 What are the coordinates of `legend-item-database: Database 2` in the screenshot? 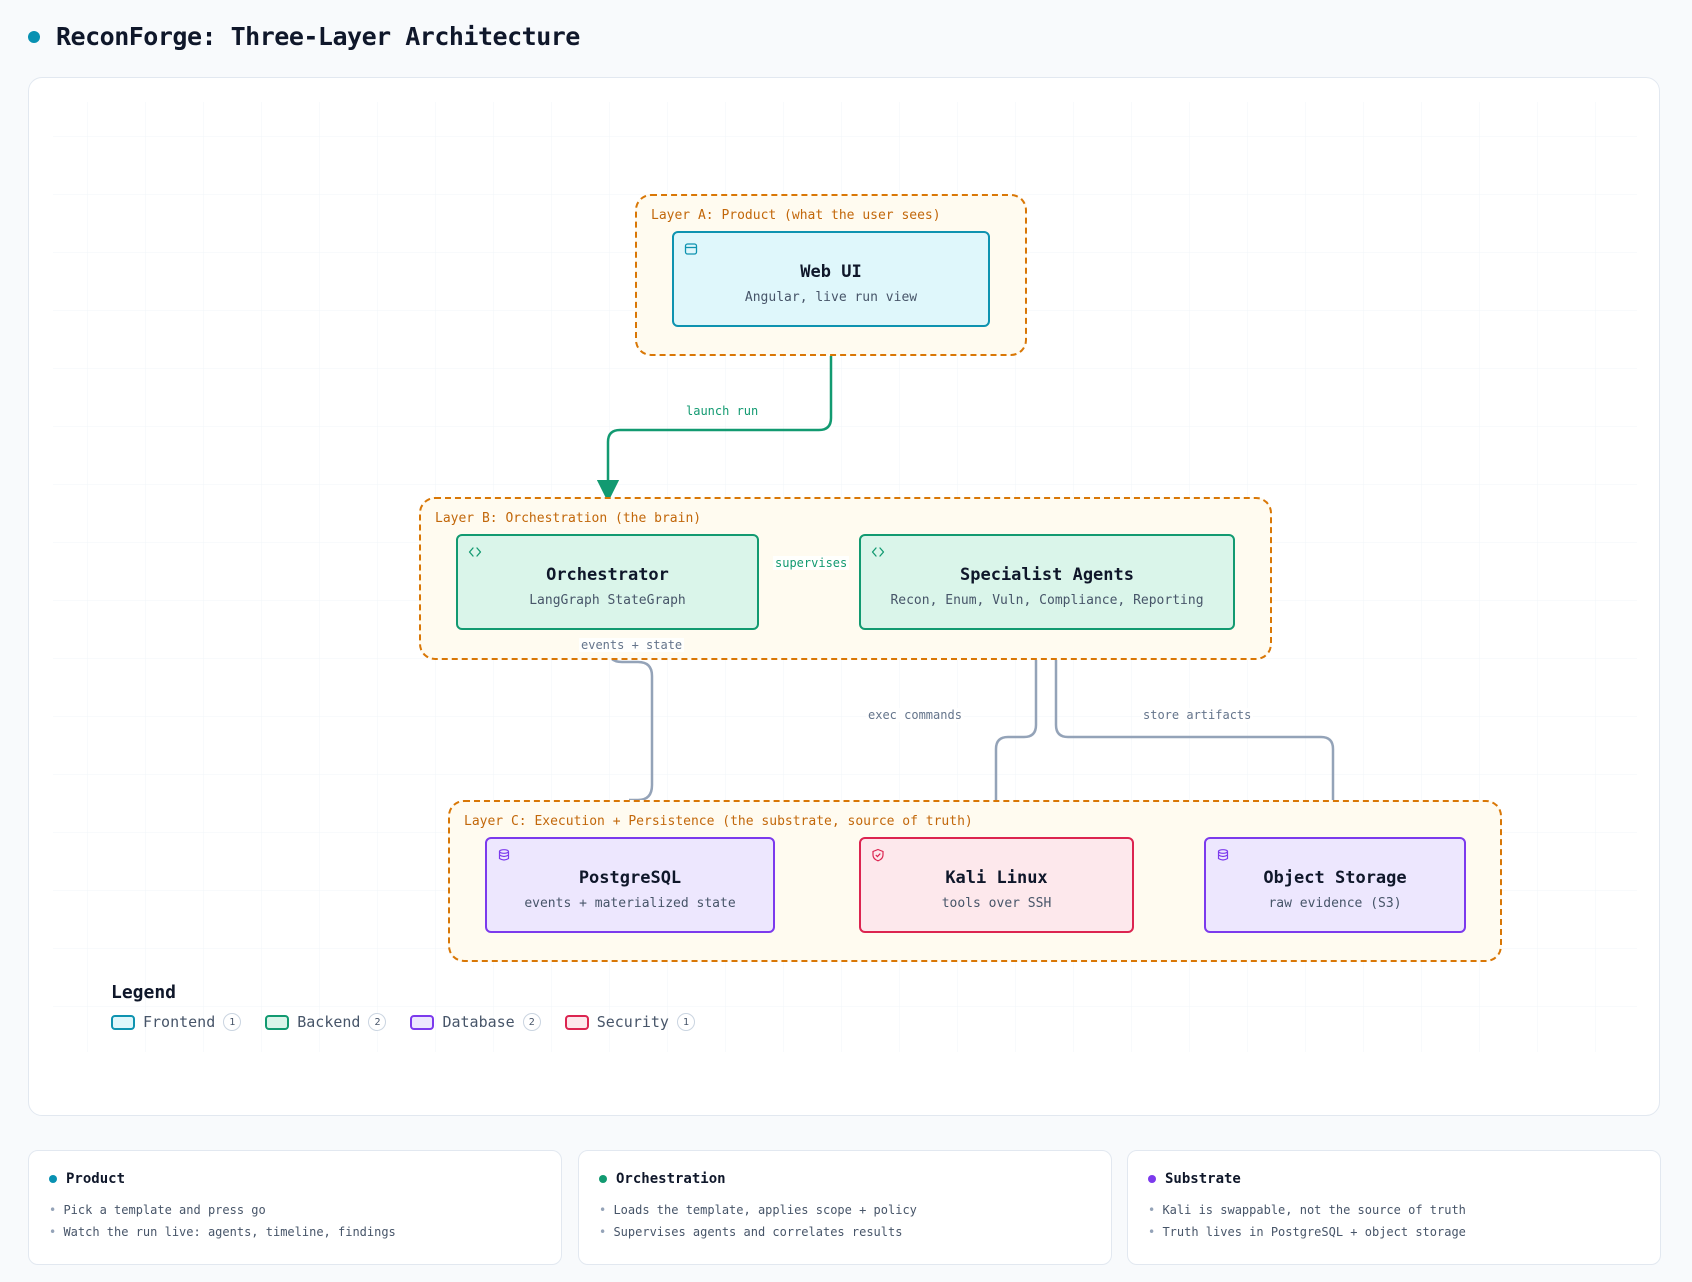 It's located at (475, 1022).